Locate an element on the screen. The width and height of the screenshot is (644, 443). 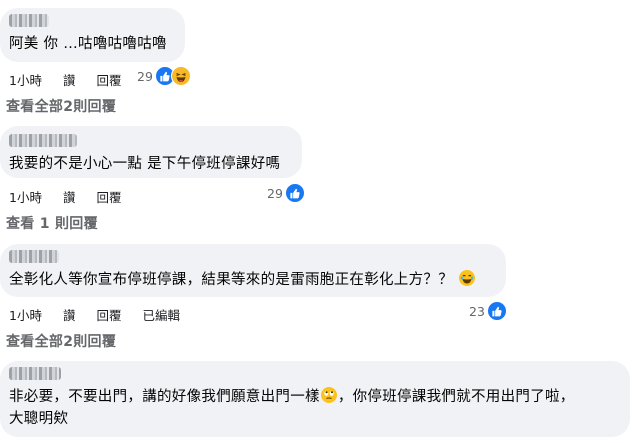
rolling-eyes-emoji is located at coordinates (328, 395).